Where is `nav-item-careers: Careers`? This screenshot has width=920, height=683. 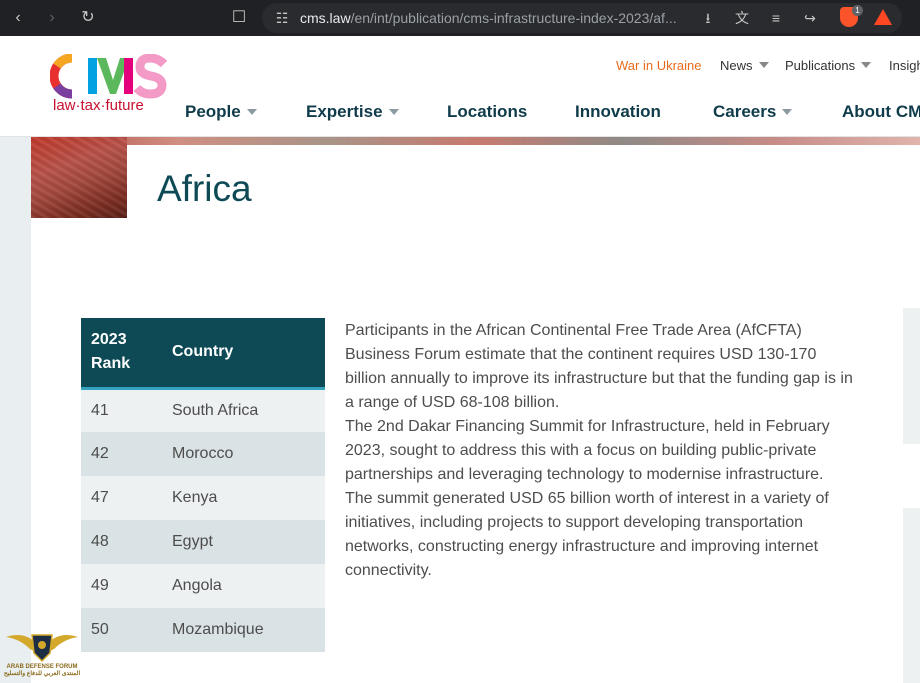 nav-item-careers: Careers is located at coordinates (753, 112).